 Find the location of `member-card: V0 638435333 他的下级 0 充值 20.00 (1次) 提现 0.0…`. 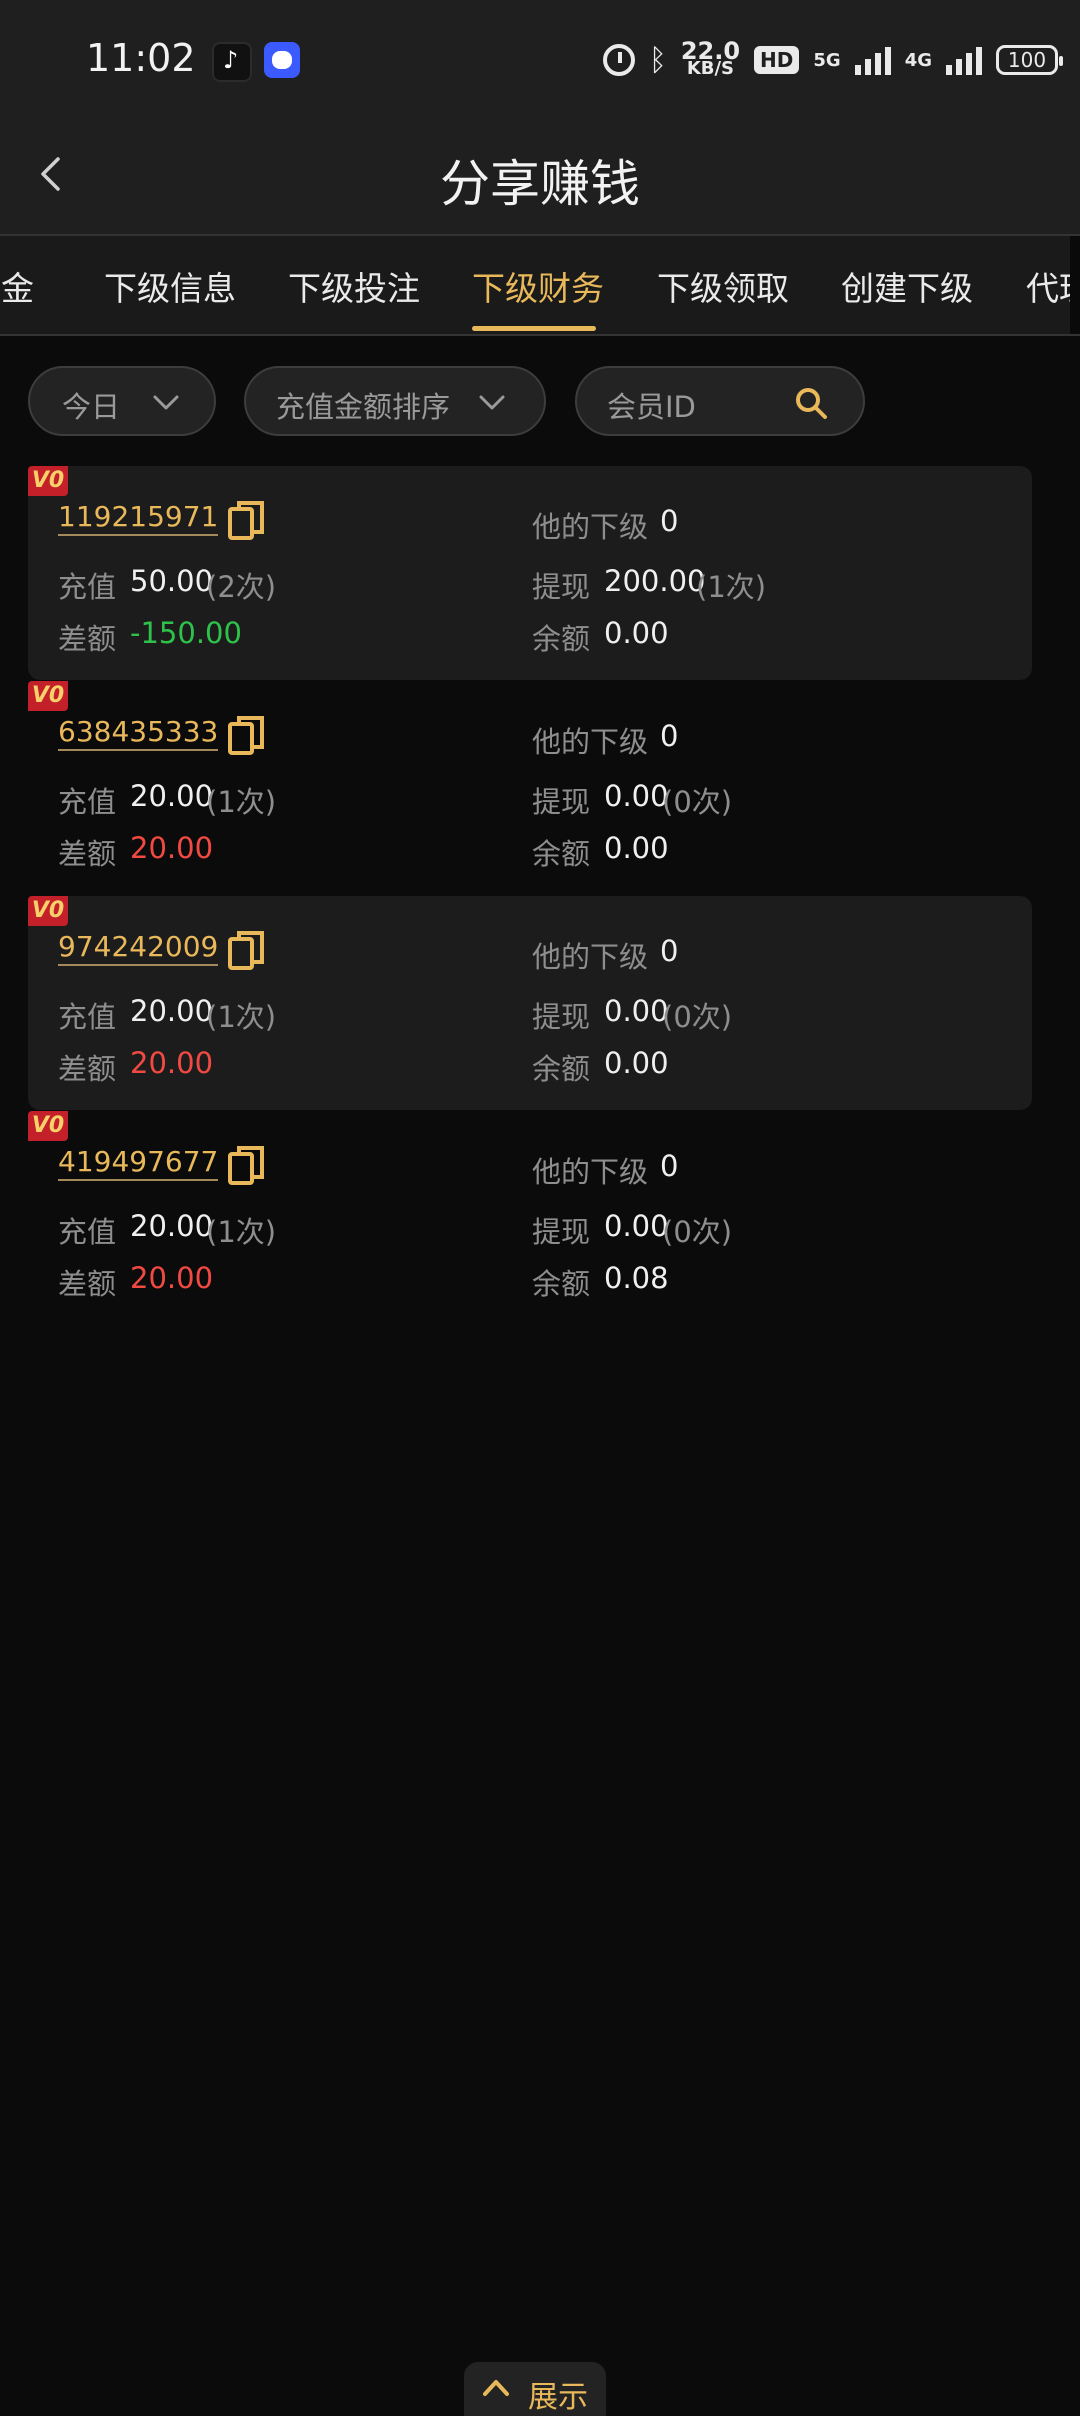

member-card: V0 638435333 他的下级 0 充值 20.00 (1次) 提现 0.0… is located at coordinates (530, 788).